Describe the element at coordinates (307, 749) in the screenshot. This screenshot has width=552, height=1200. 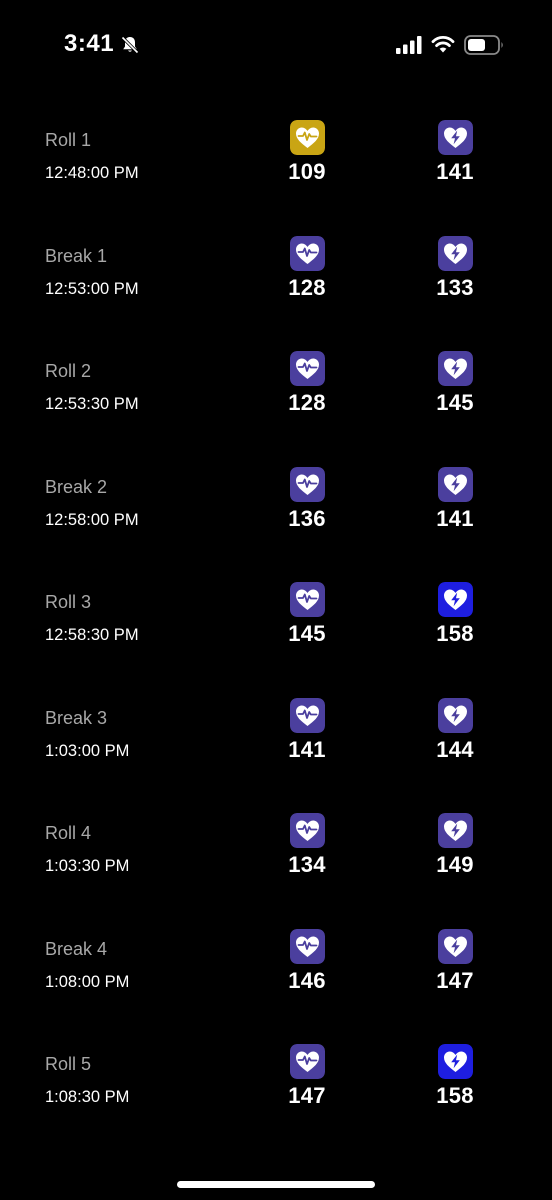
I see `heart-rate-value: 141` at that location.